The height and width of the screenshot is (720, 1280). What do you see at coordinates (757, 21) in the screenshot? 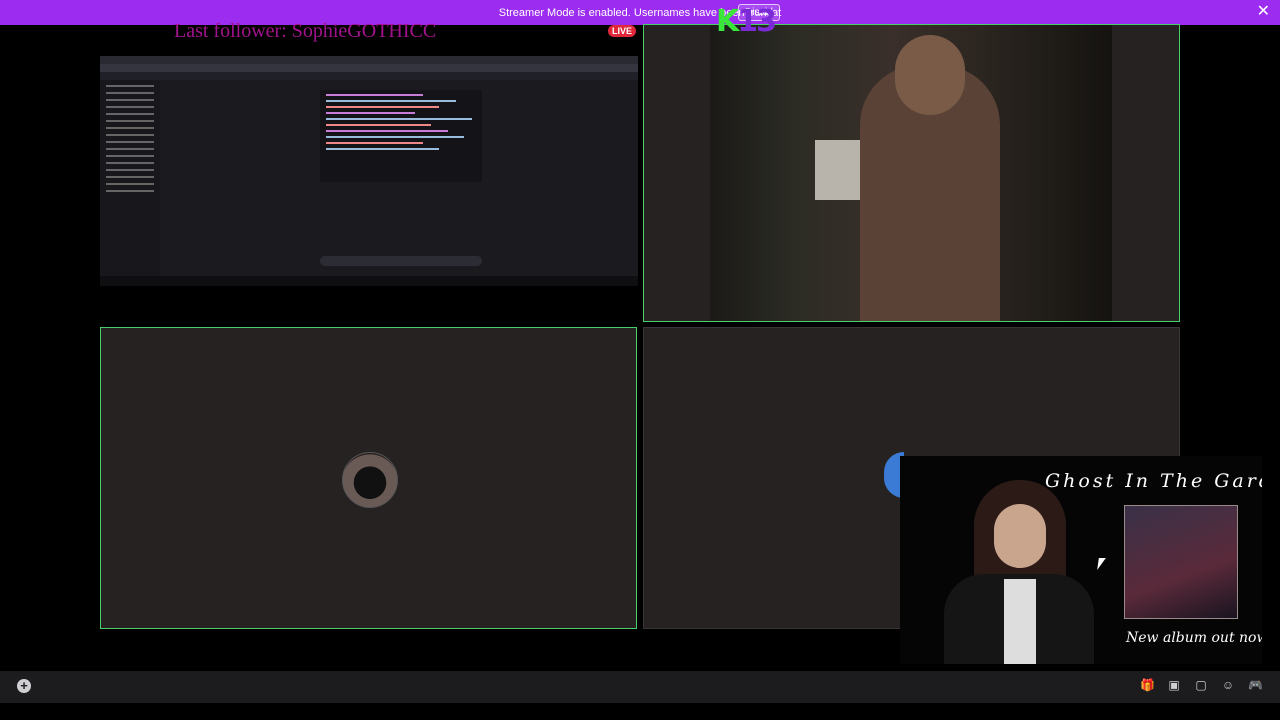
I see `logo-number: 13` at bounding box center [757, 21].